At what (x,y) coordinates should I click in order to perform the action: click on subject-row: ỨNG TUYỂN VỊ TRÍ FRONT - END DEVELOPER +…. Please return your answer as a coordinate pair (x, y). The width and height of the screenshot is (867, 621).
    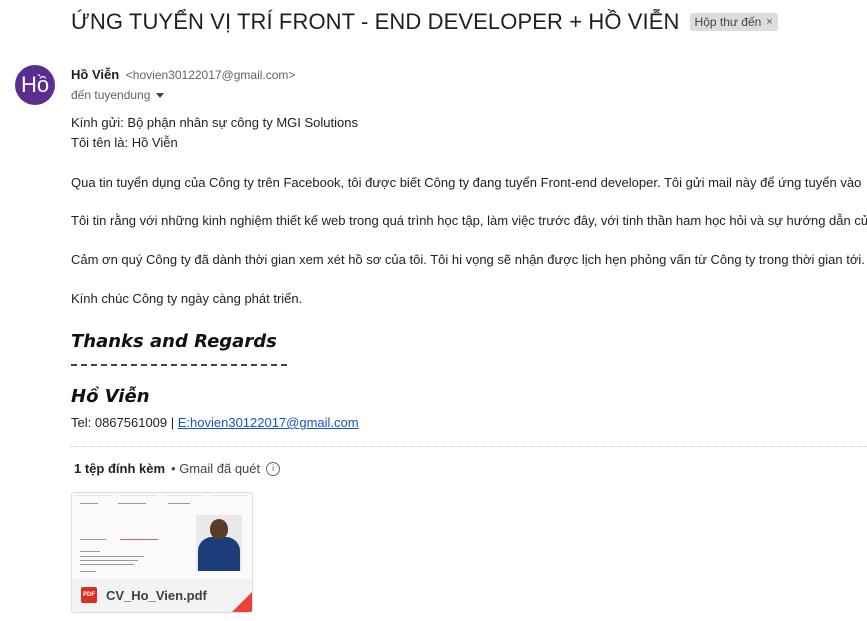
    Looking at the image, I should click on (424, 22).